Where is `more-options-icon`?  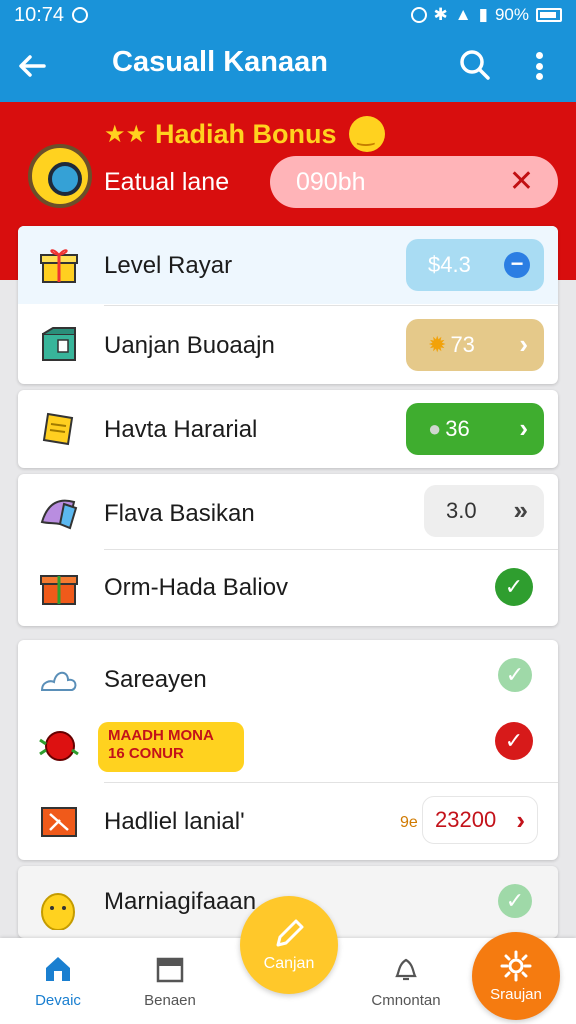
more-options-icon is located at coordinates (539, 66).